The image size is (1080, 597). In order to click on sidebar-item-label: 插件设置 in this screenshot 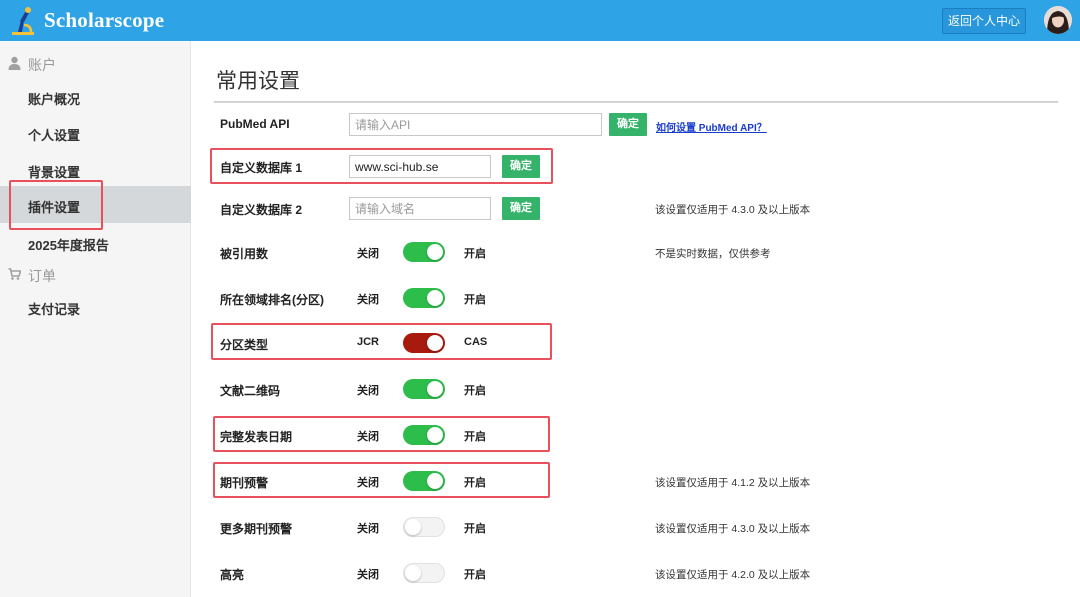, I will do `click(54, 207)`.